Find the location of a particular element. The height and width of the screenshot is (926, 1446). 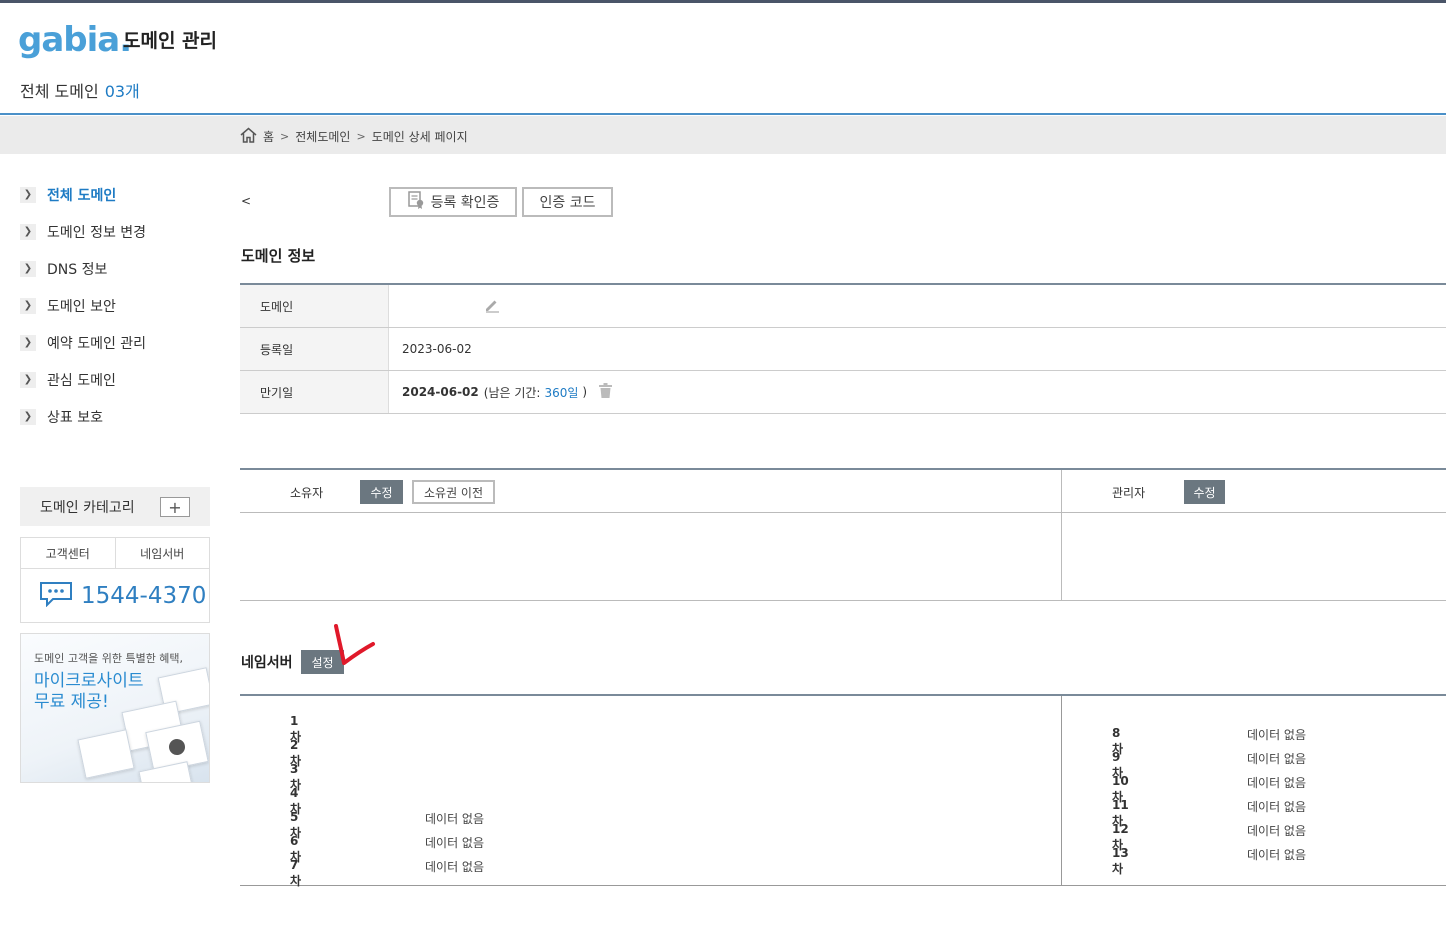

promo-title-line: 마이크로사이트 is located at coordinates (89, 681).